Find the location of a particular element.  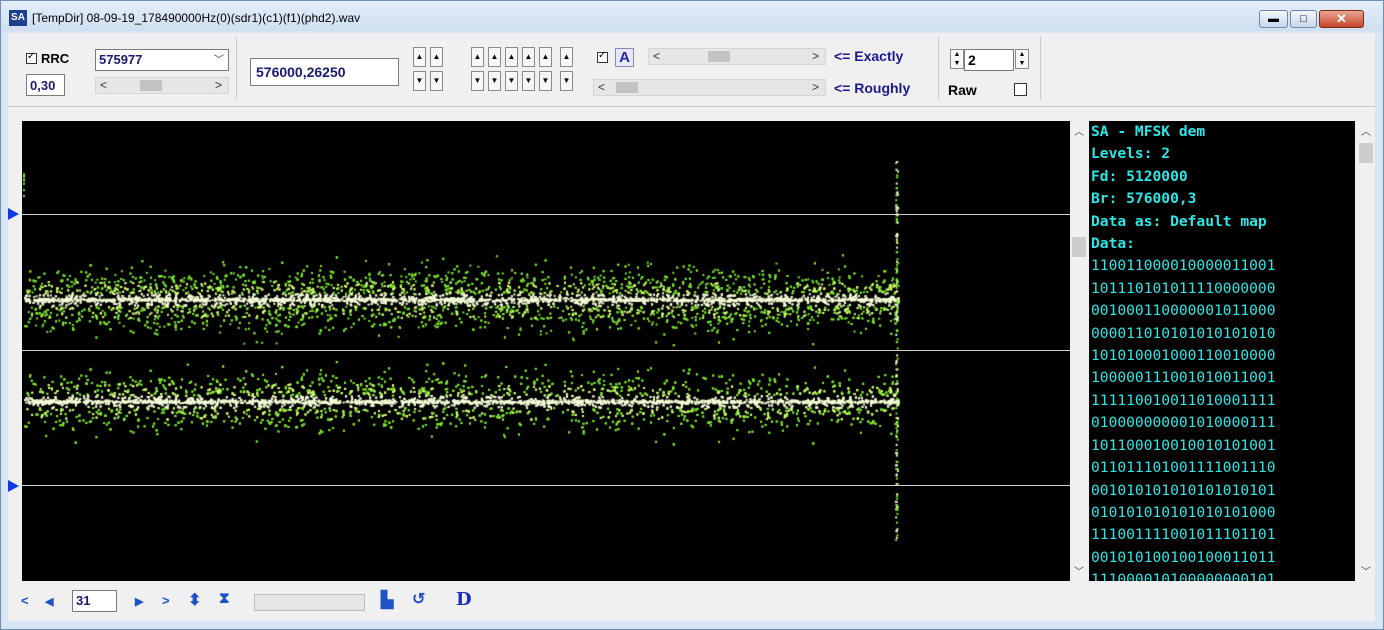

rolloff-input: 0,30 is located at coordinates (45, 85).